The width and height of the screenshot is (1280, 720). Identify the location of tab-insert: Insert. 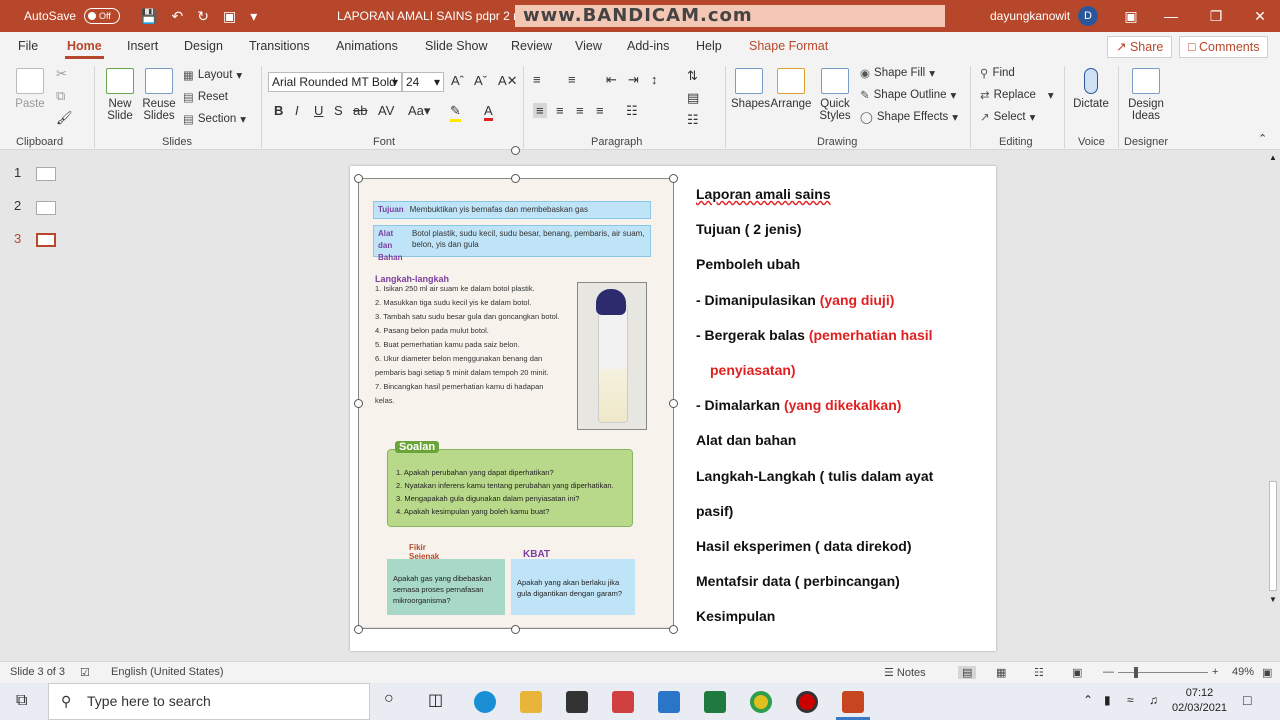
(142, 46).